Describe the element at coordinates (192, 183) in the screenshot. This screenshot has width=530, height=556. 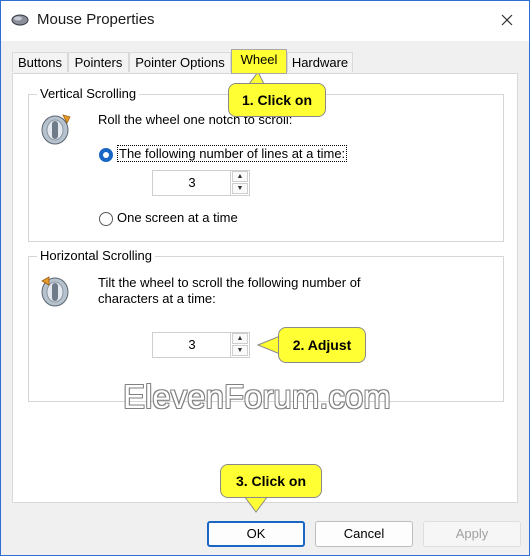
I see `lines-value: 3` at that location.